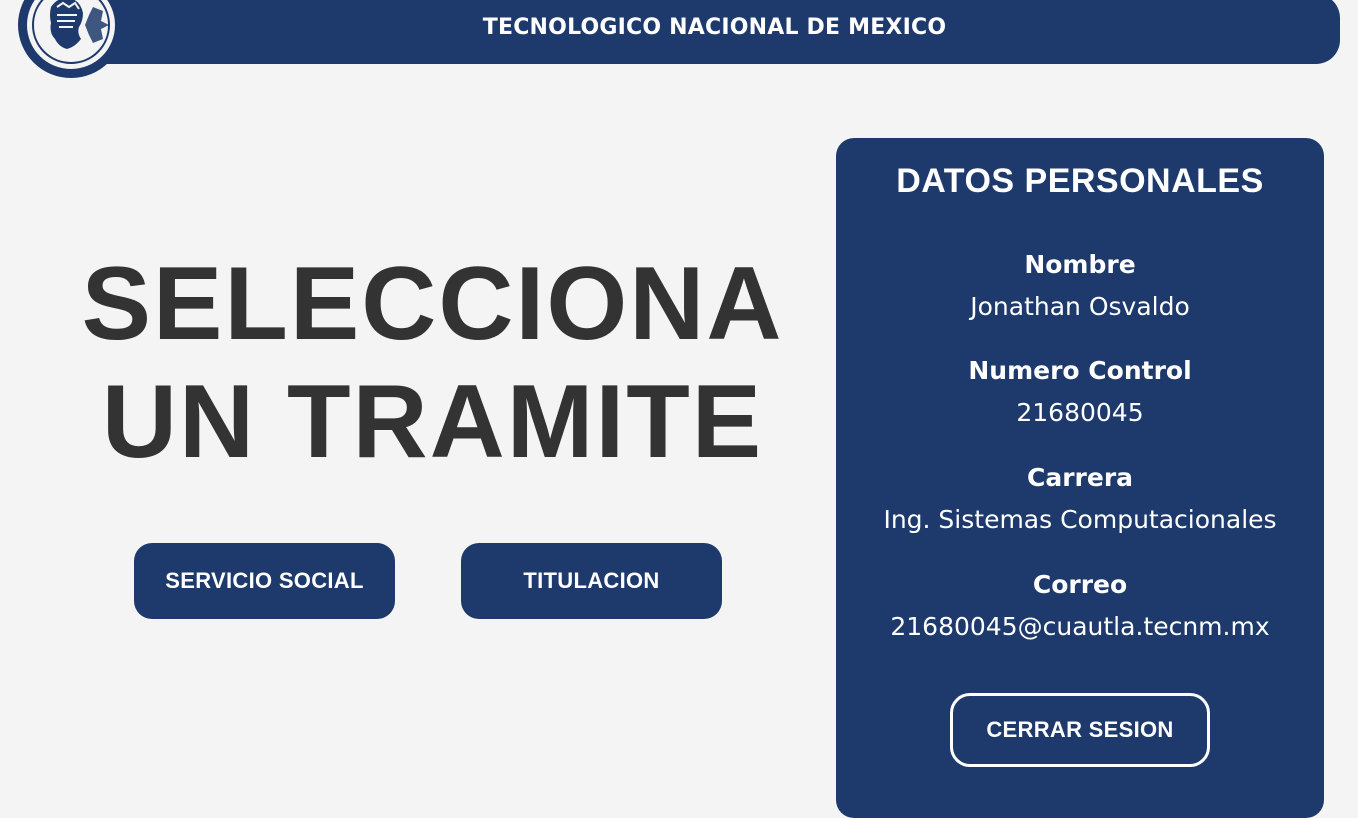 This screenshot has width=1358, height=818. What do you see at coordinates (1080, 412) in the screenshot?
I see `numero-control-value: 21680045` at bounding box center [1080, 412].